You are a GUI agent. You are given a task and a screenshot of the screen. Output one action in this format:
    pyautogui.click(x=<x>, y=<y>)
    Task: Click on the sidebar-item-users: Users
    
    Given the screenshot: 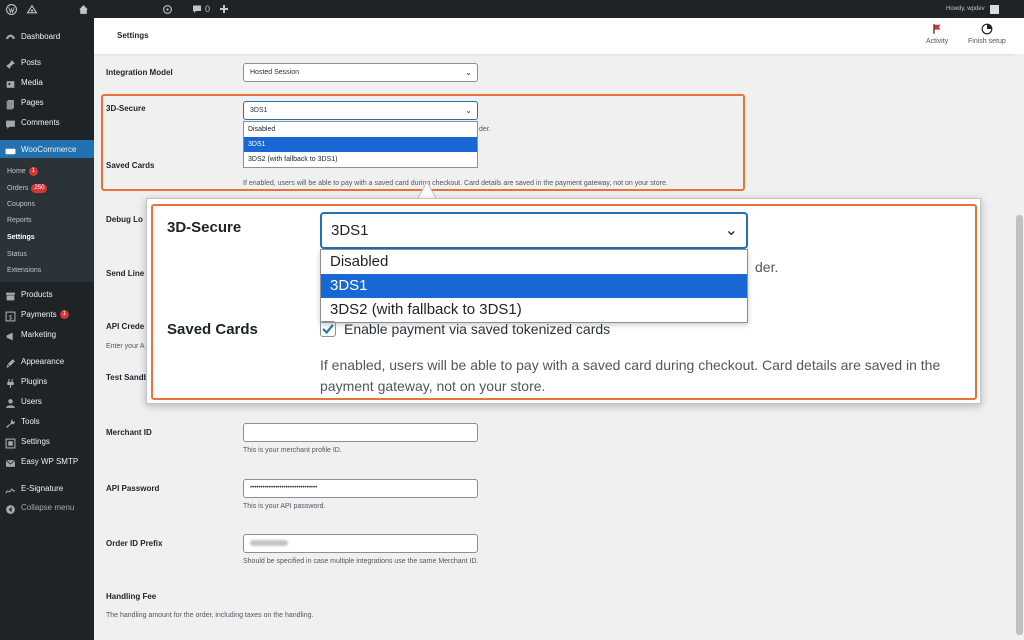 What is the action you would take?
    pyautogui.click(x=47, y=401)
    